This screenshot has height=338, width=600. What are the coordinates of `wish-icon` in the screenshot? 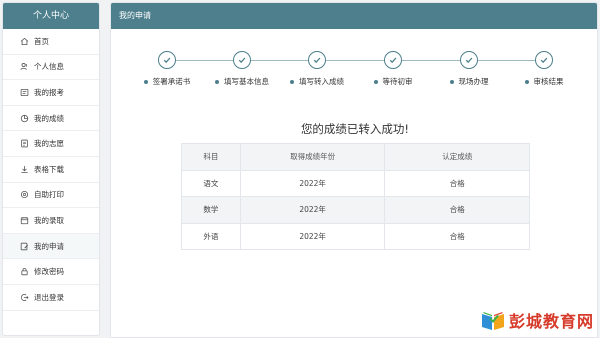 It's located at (24, 143).